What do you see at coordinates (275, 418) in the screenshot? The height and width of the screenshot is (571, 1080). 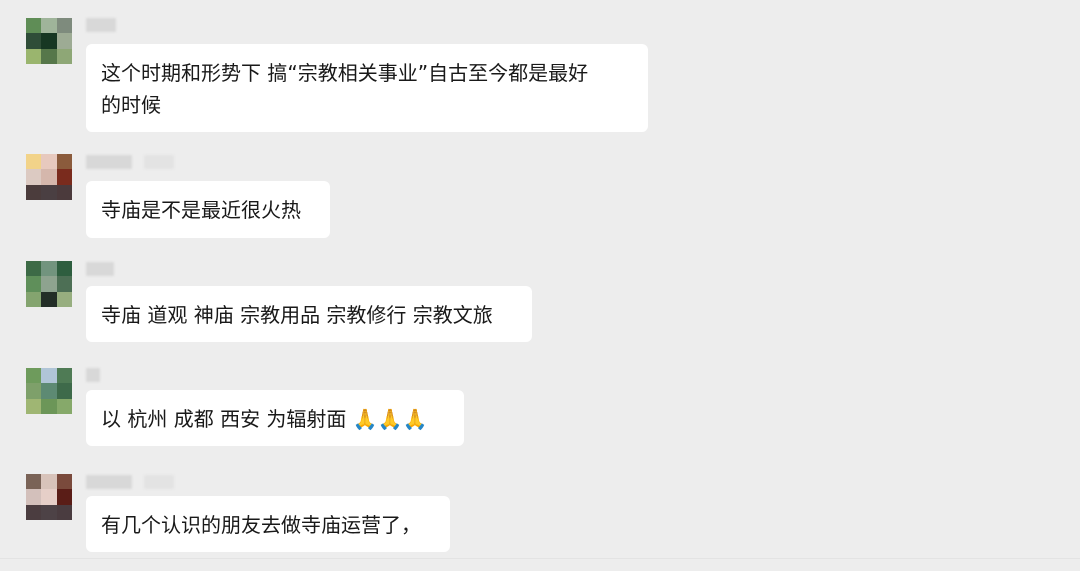 I see `message-bubble: 以 杭州 成都 西安 为辐射面 🙏🙏🙏` at bounding box center [275, 418].